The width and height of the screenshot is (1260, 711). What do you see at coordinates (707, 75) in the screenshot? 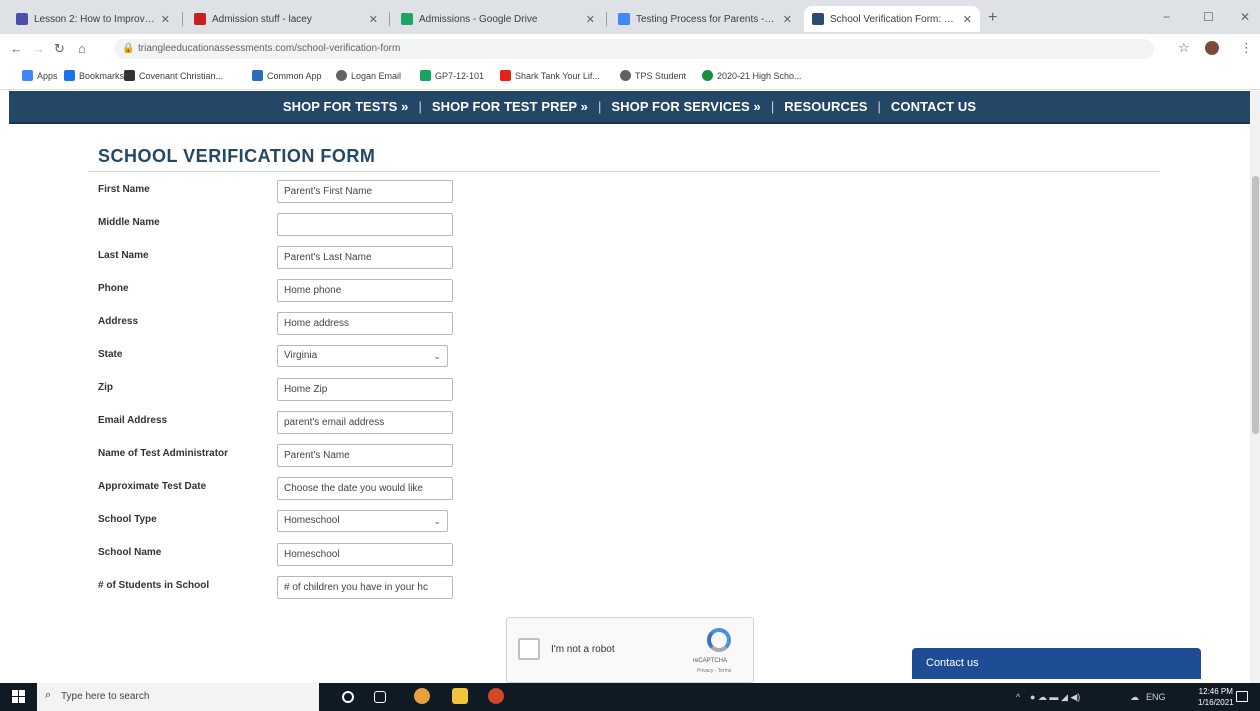
I see `earth-icon` at bounding box center [707, 75].